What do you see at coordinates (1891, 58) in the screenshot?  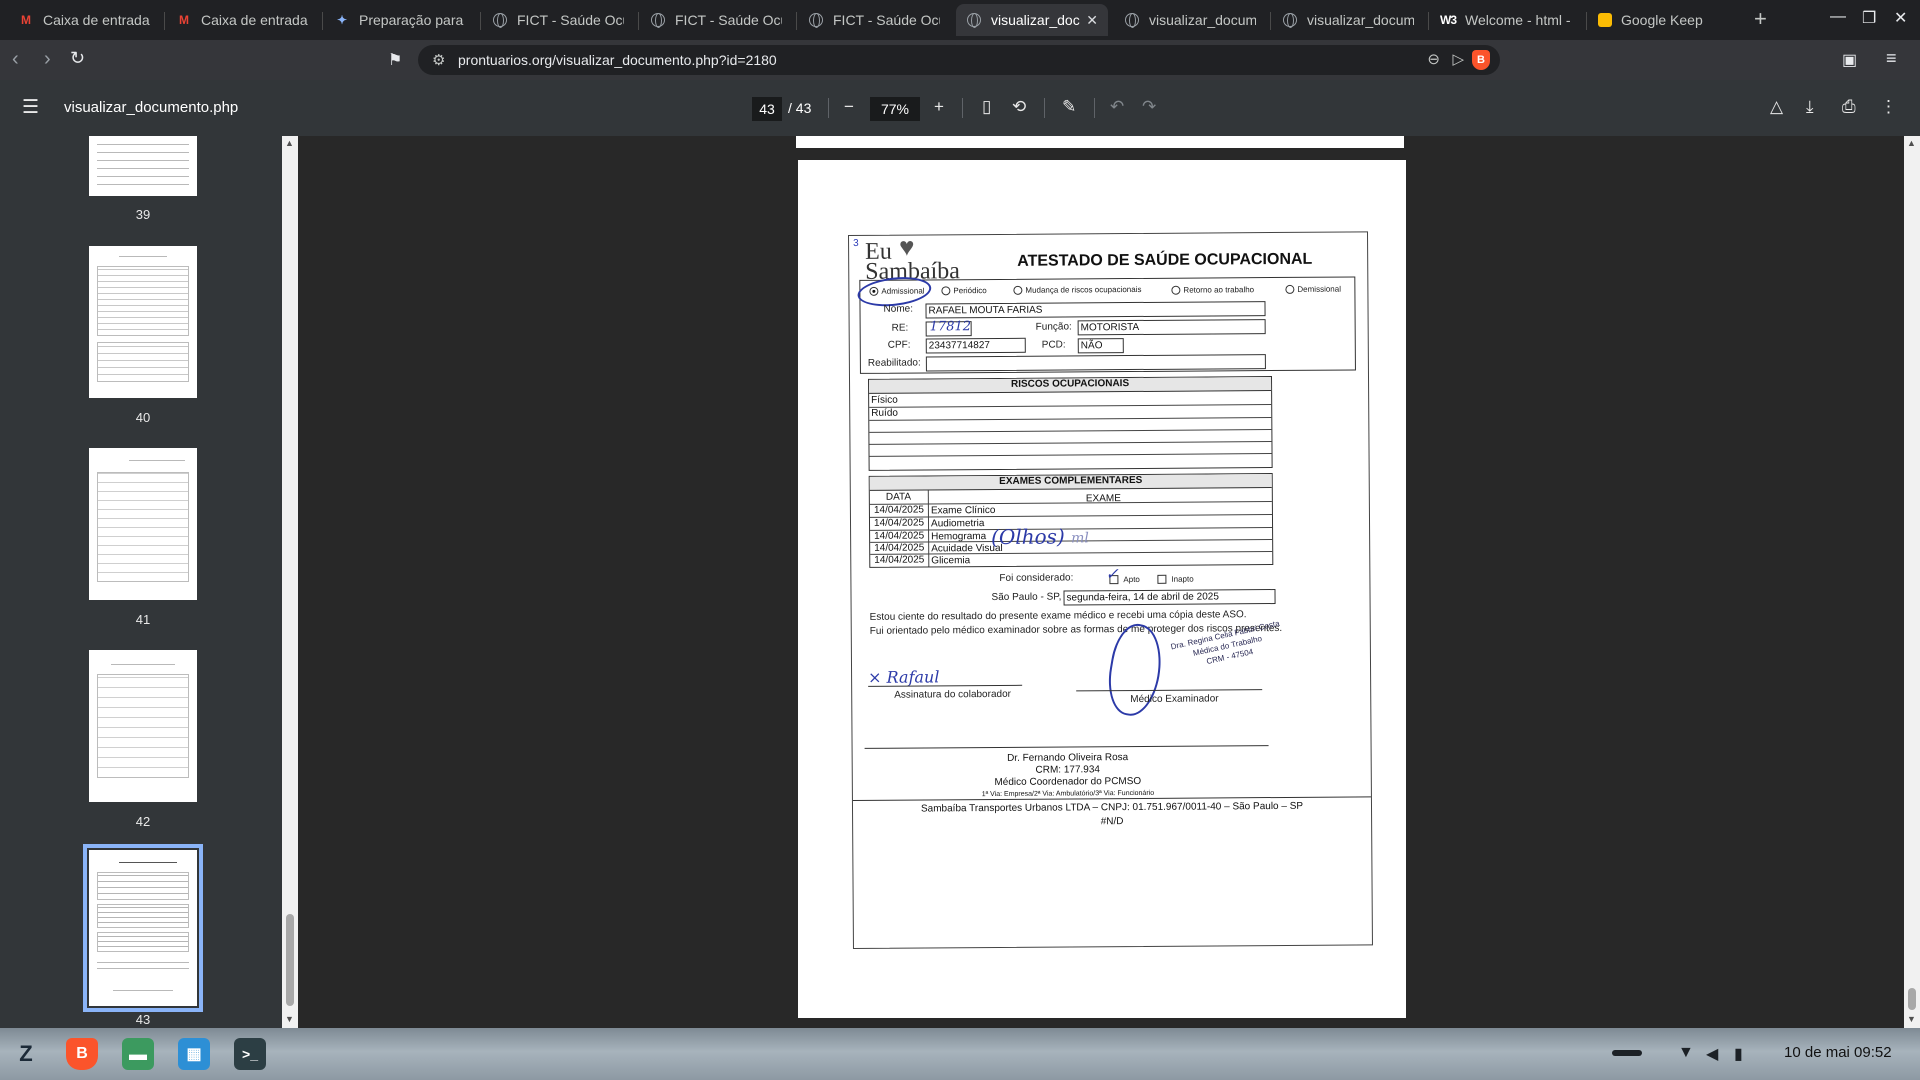 I see `menu-icon: ≡` at bounding box center [1891, 58].